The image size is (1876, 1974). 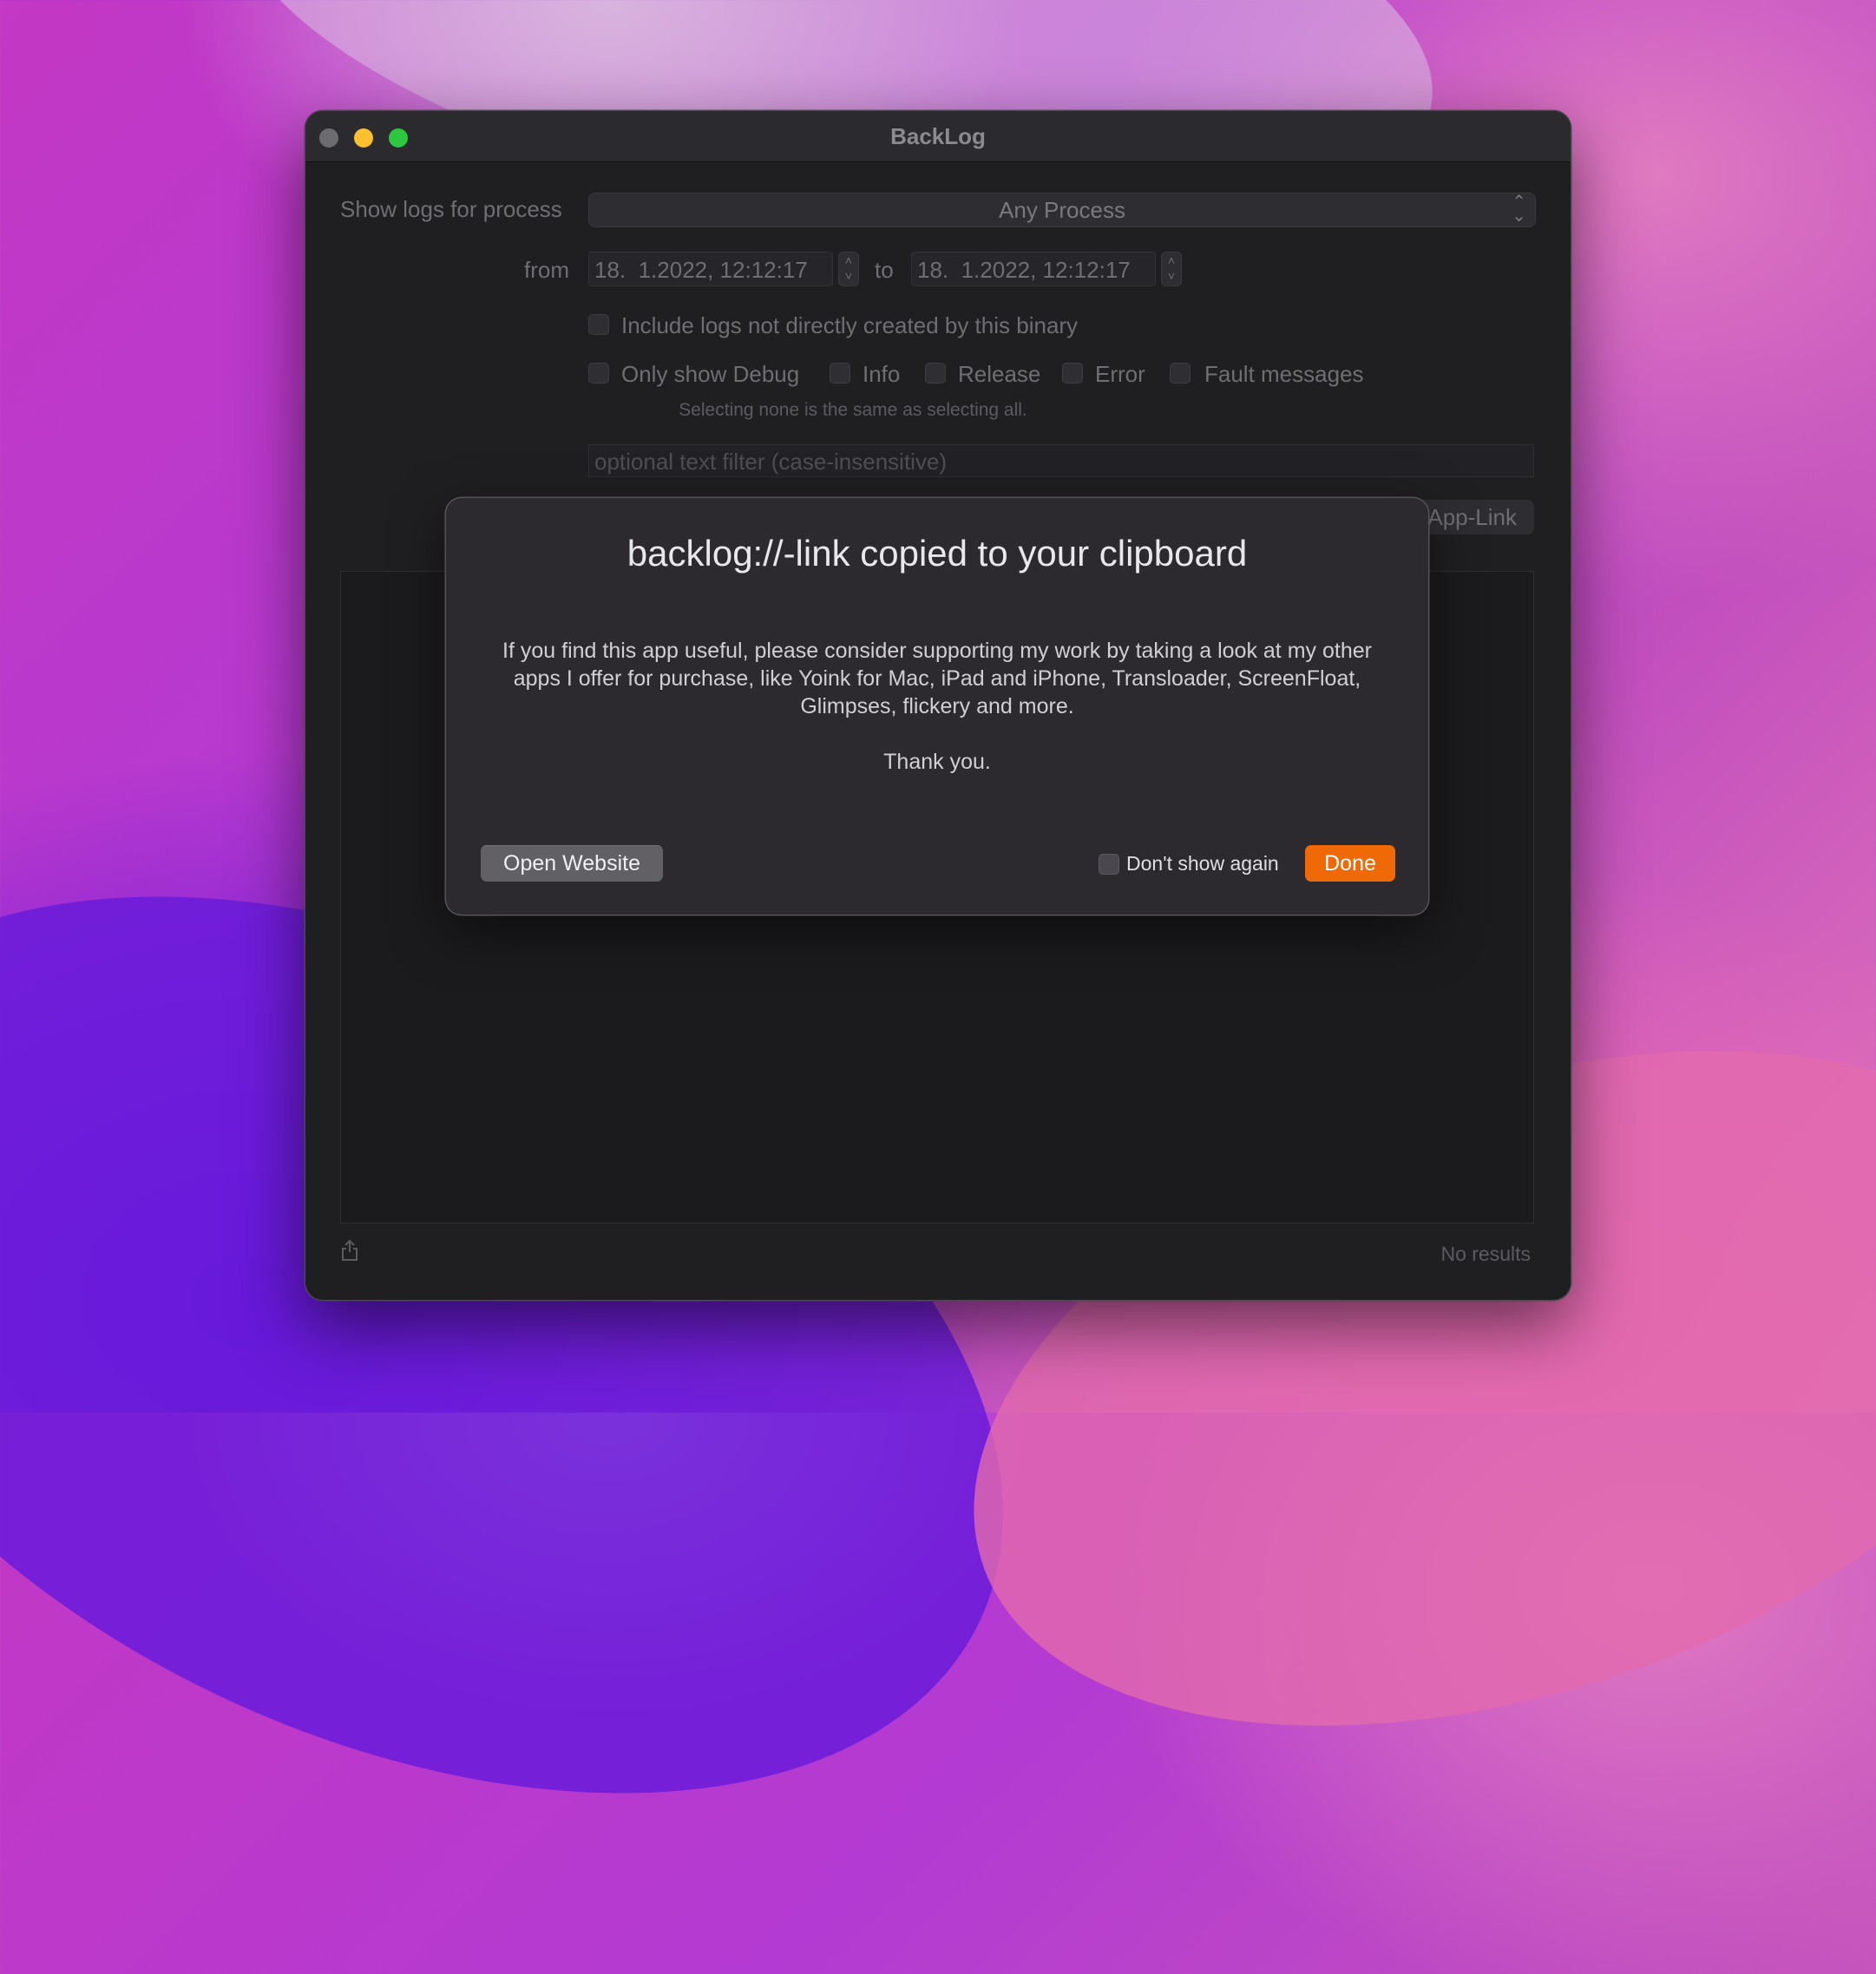 I want to click on fault-checkbox, so click(x=1180, y=373).